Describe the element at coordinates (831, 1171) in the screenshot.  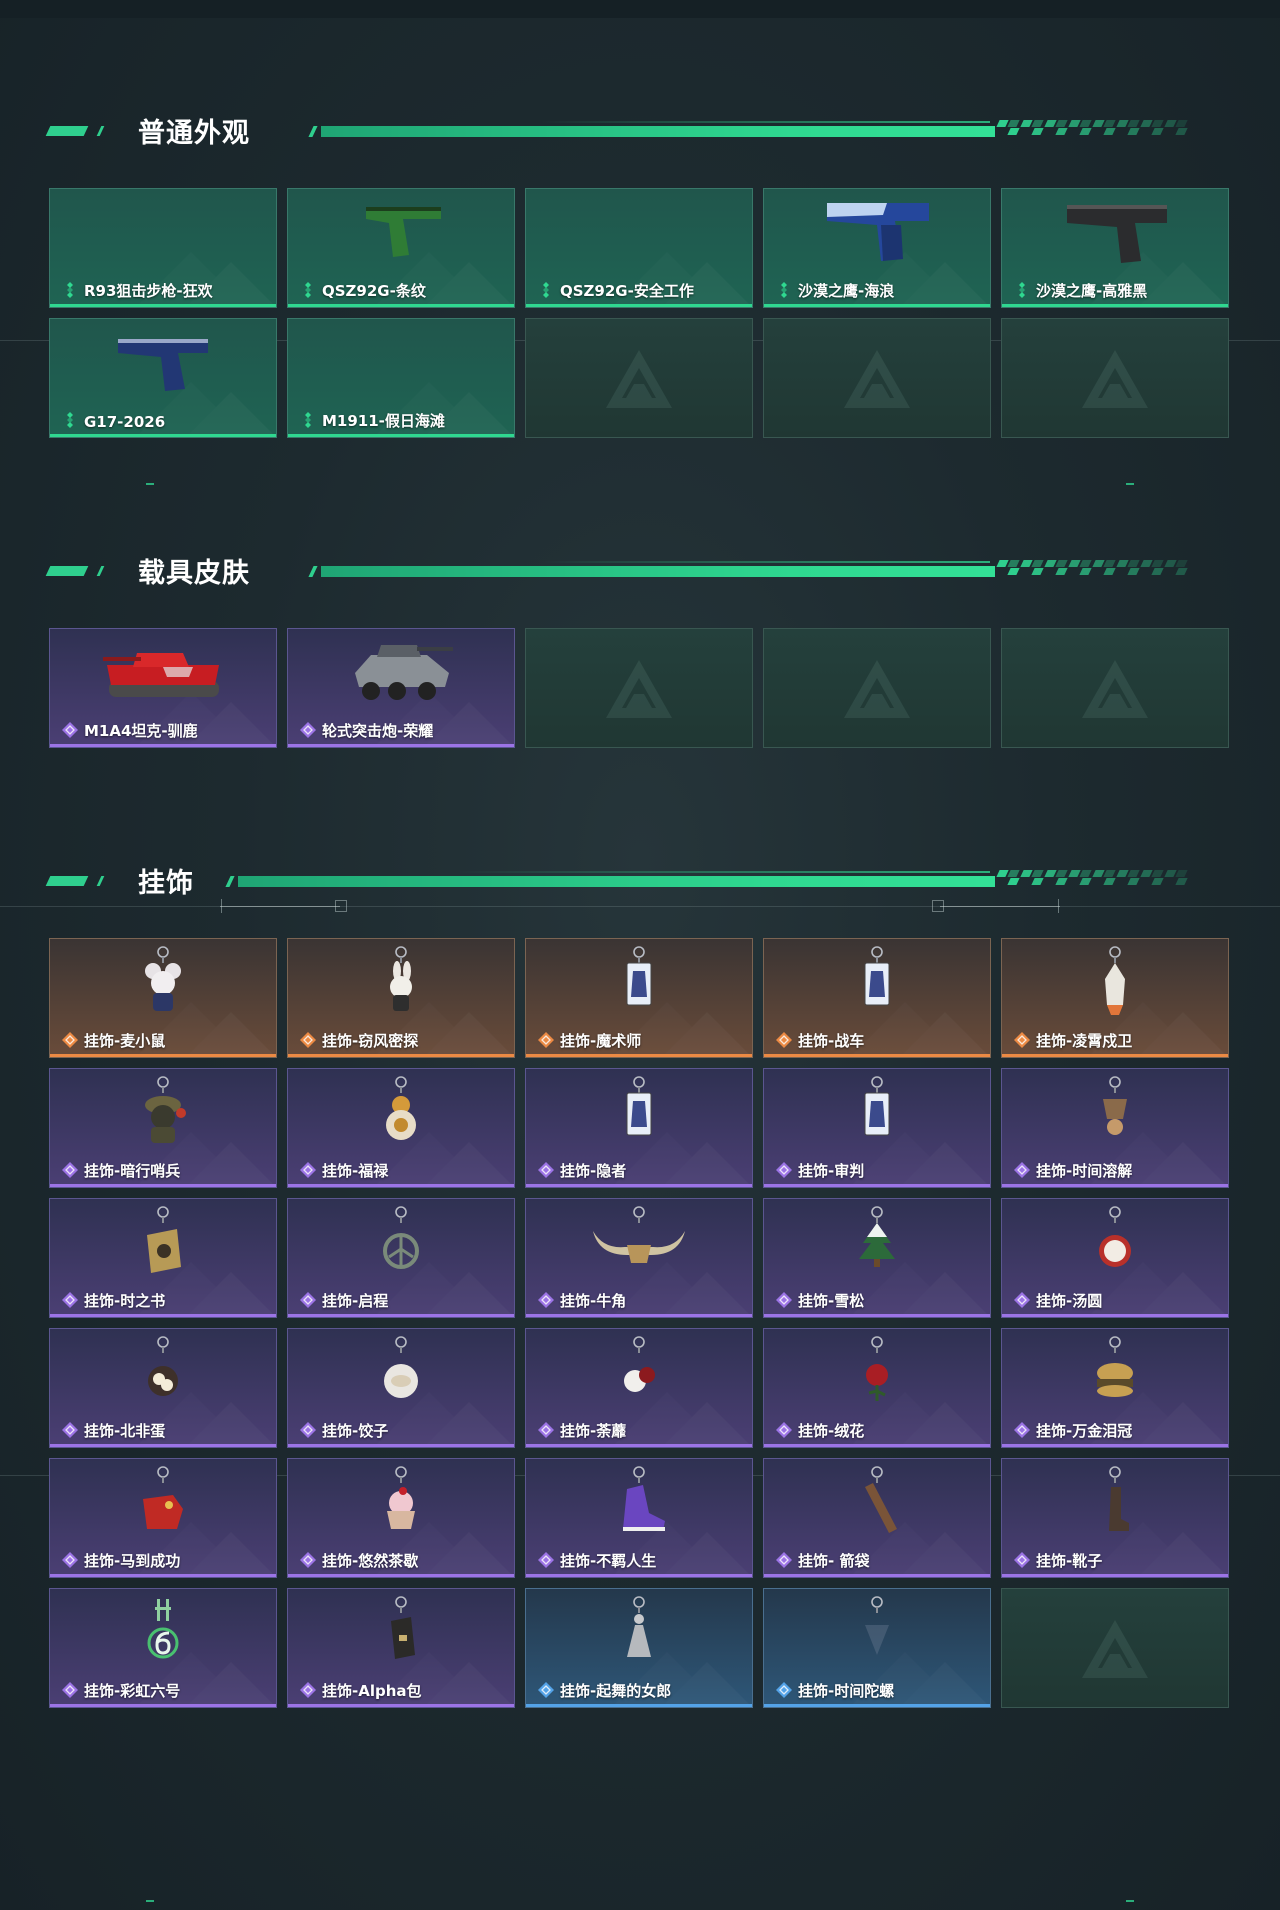
I see `item-label: 挂饰-审判` at that location.